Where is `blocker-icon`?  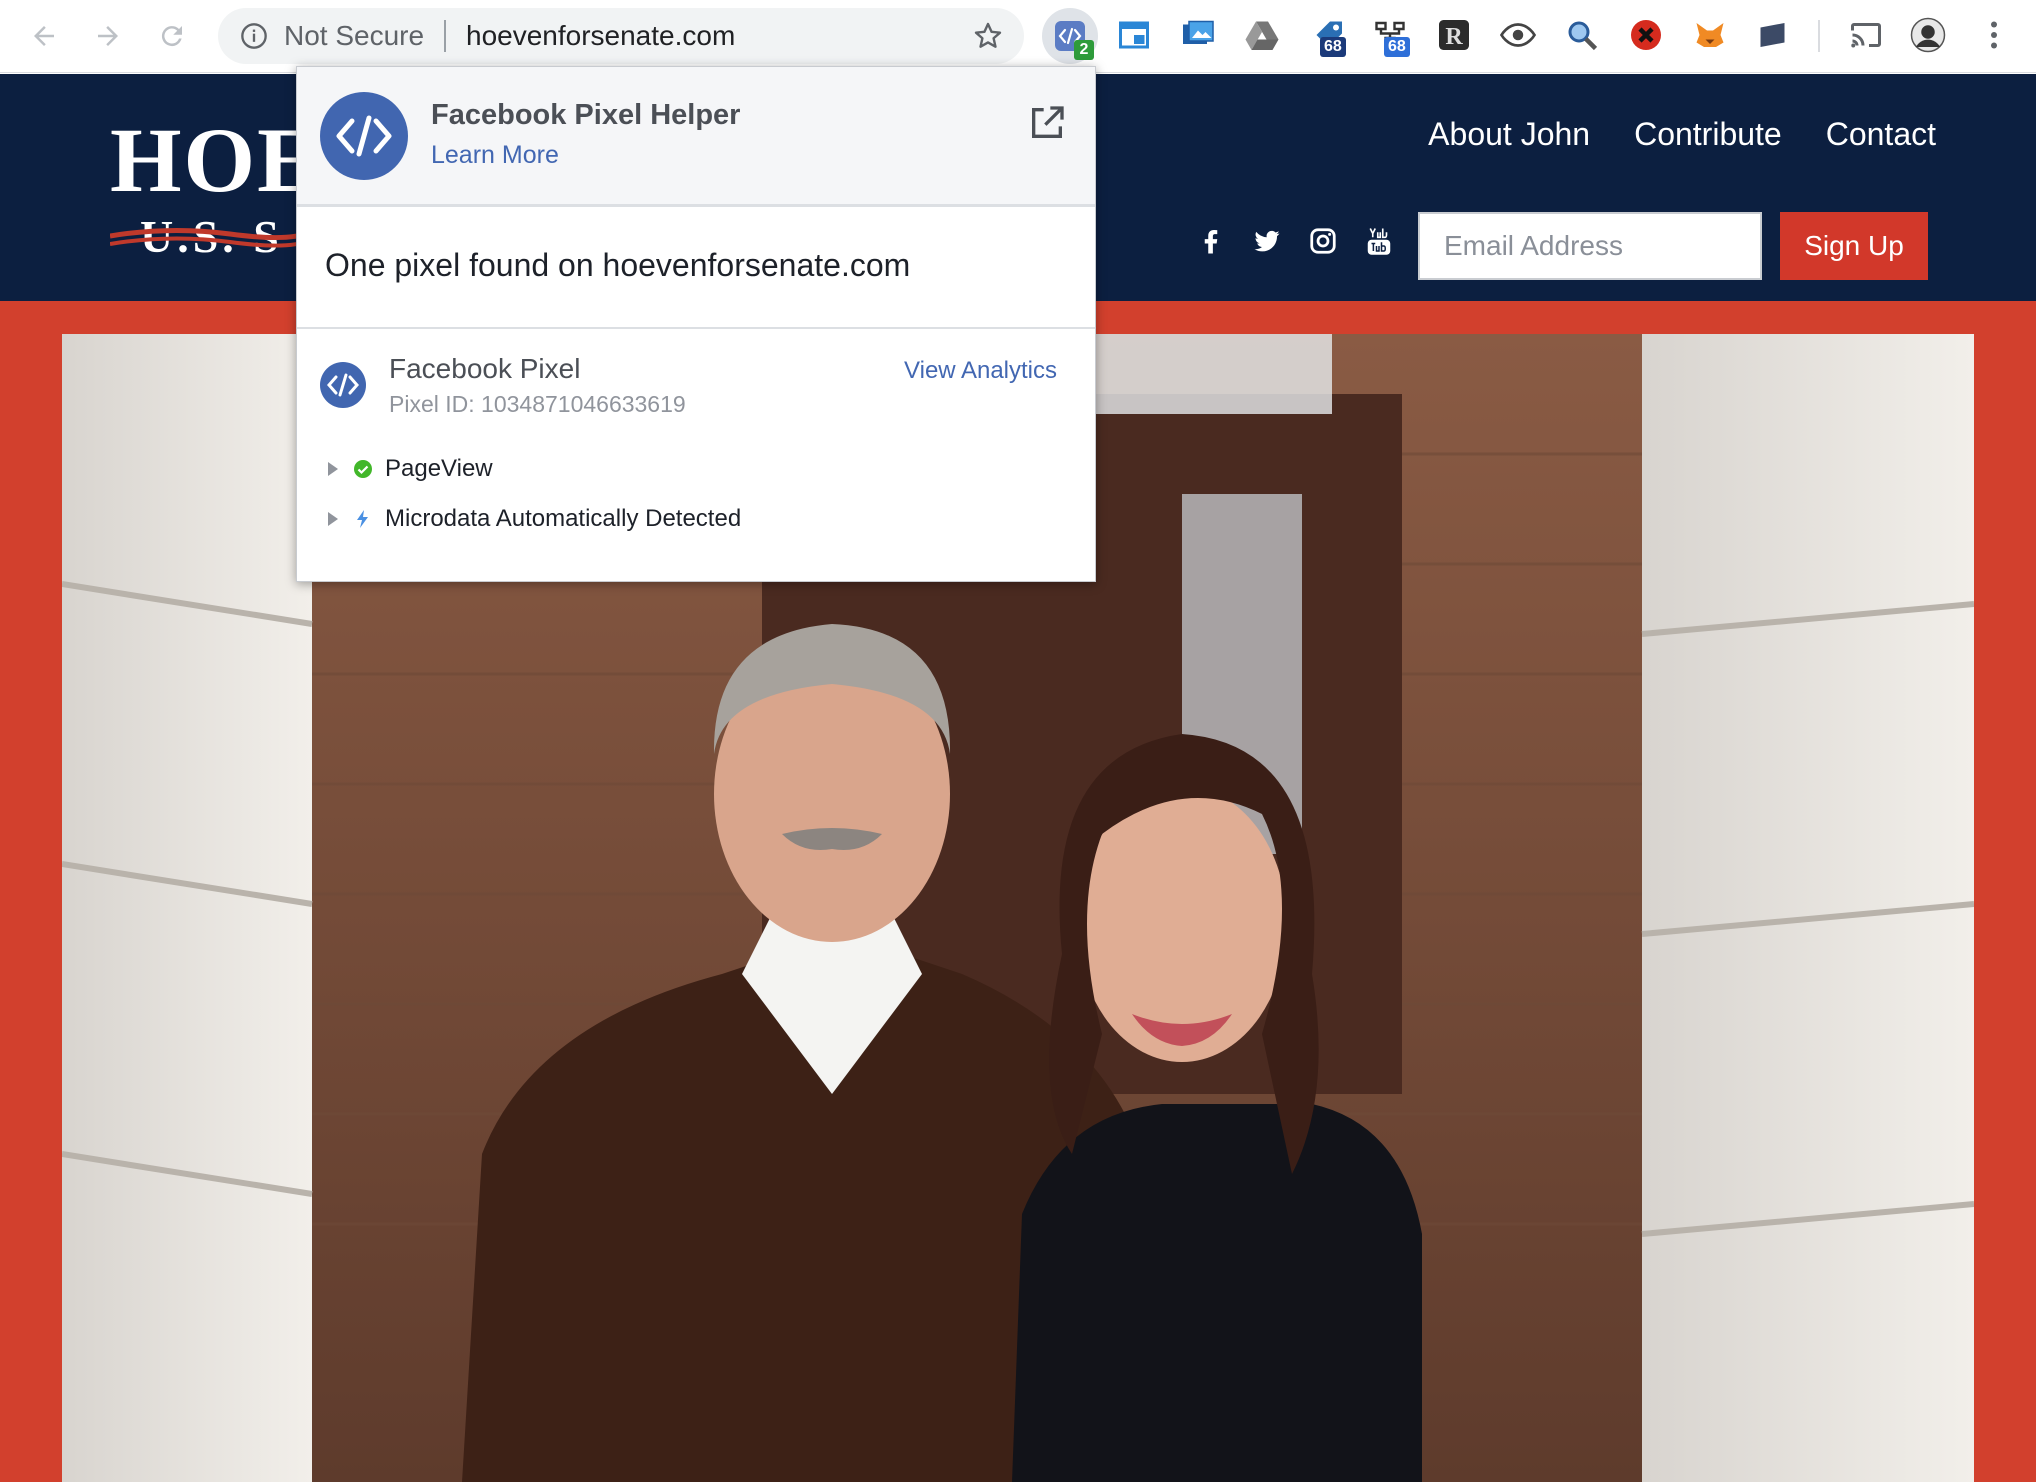 blocker-icon is located at coordinates (1646, 35).